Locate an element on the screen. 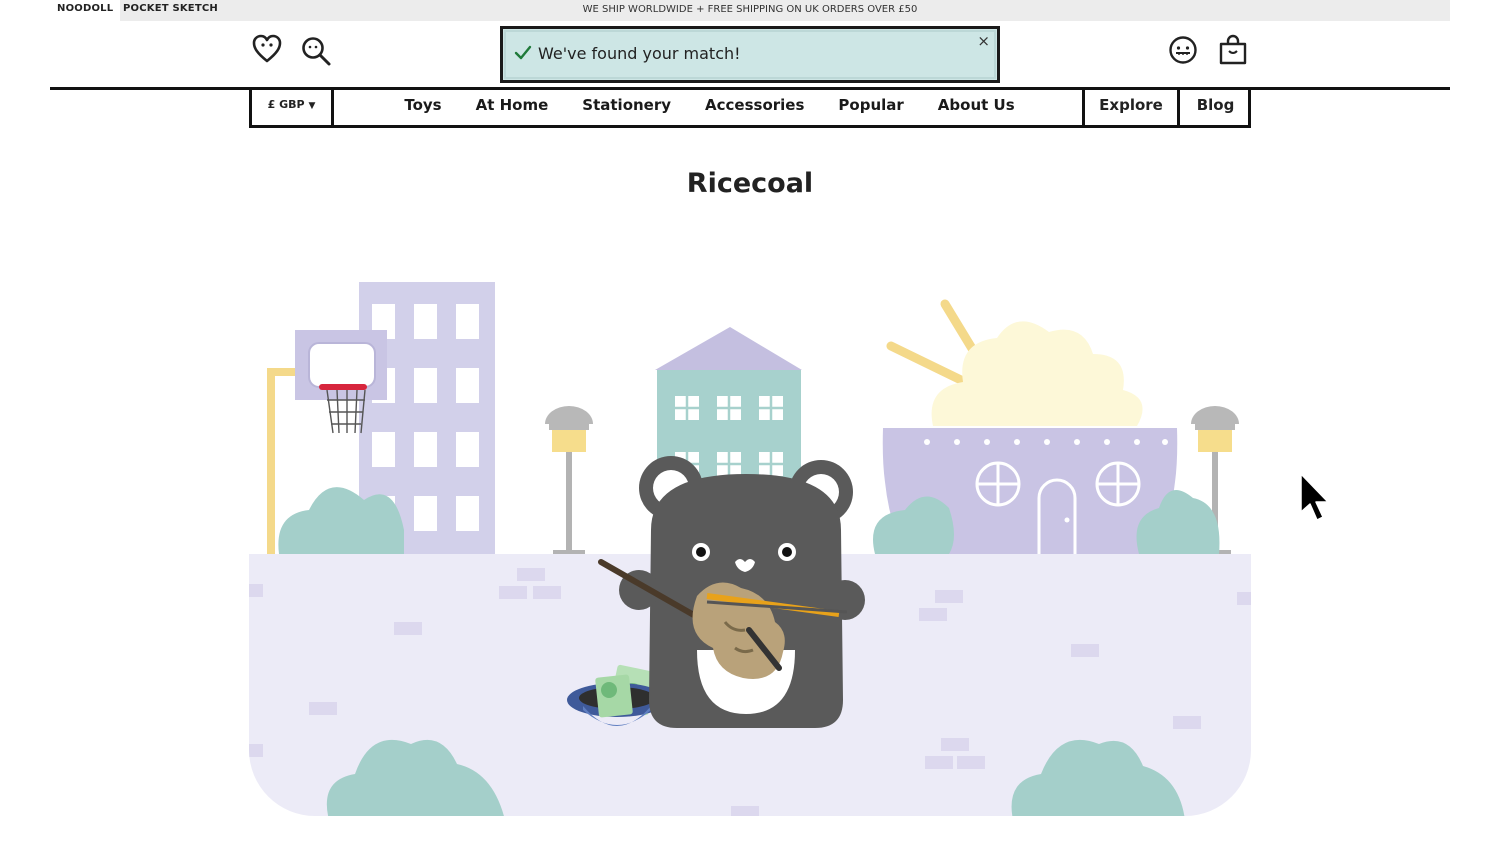  nav-item-about-us: About Us is located at coordinates (976, 107).